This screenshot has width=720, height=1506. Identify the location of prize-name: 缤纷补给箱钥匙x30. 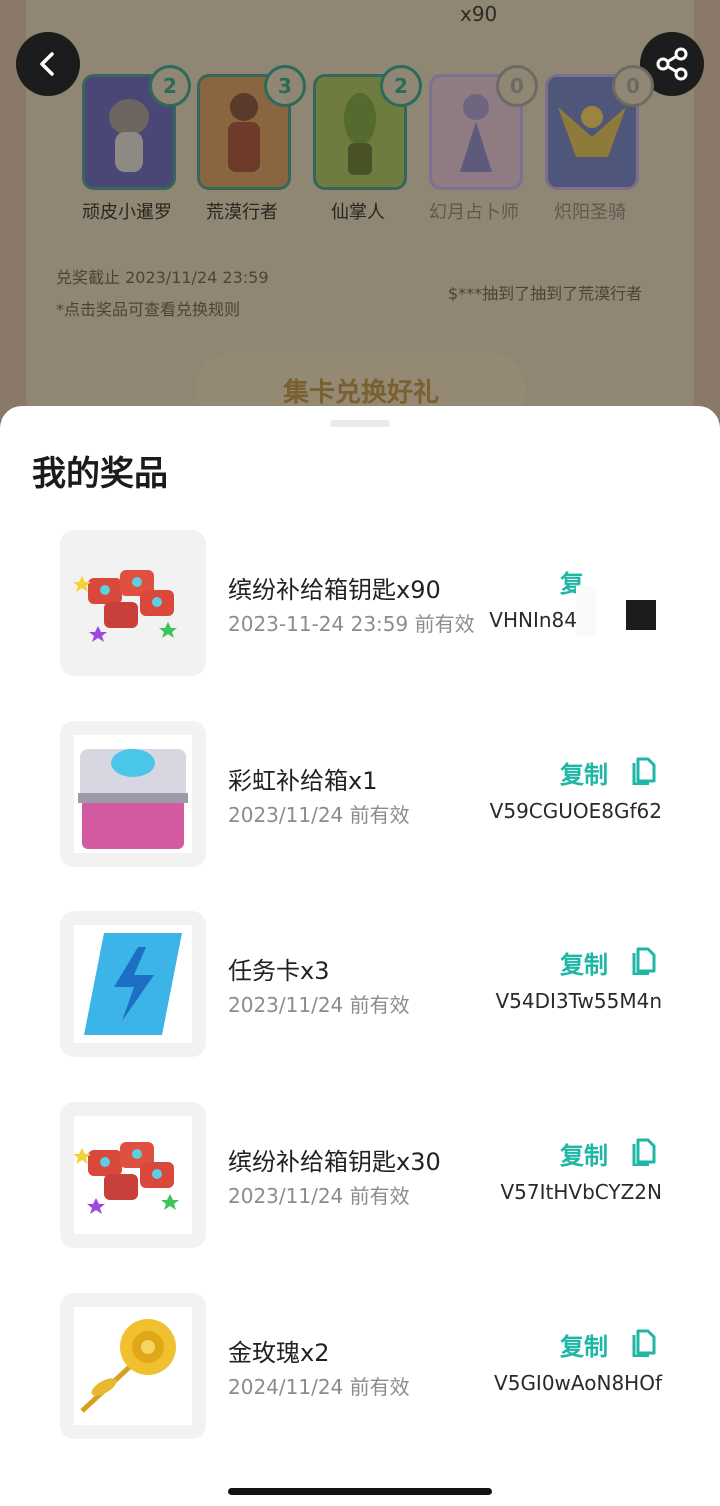
(334, 1162).